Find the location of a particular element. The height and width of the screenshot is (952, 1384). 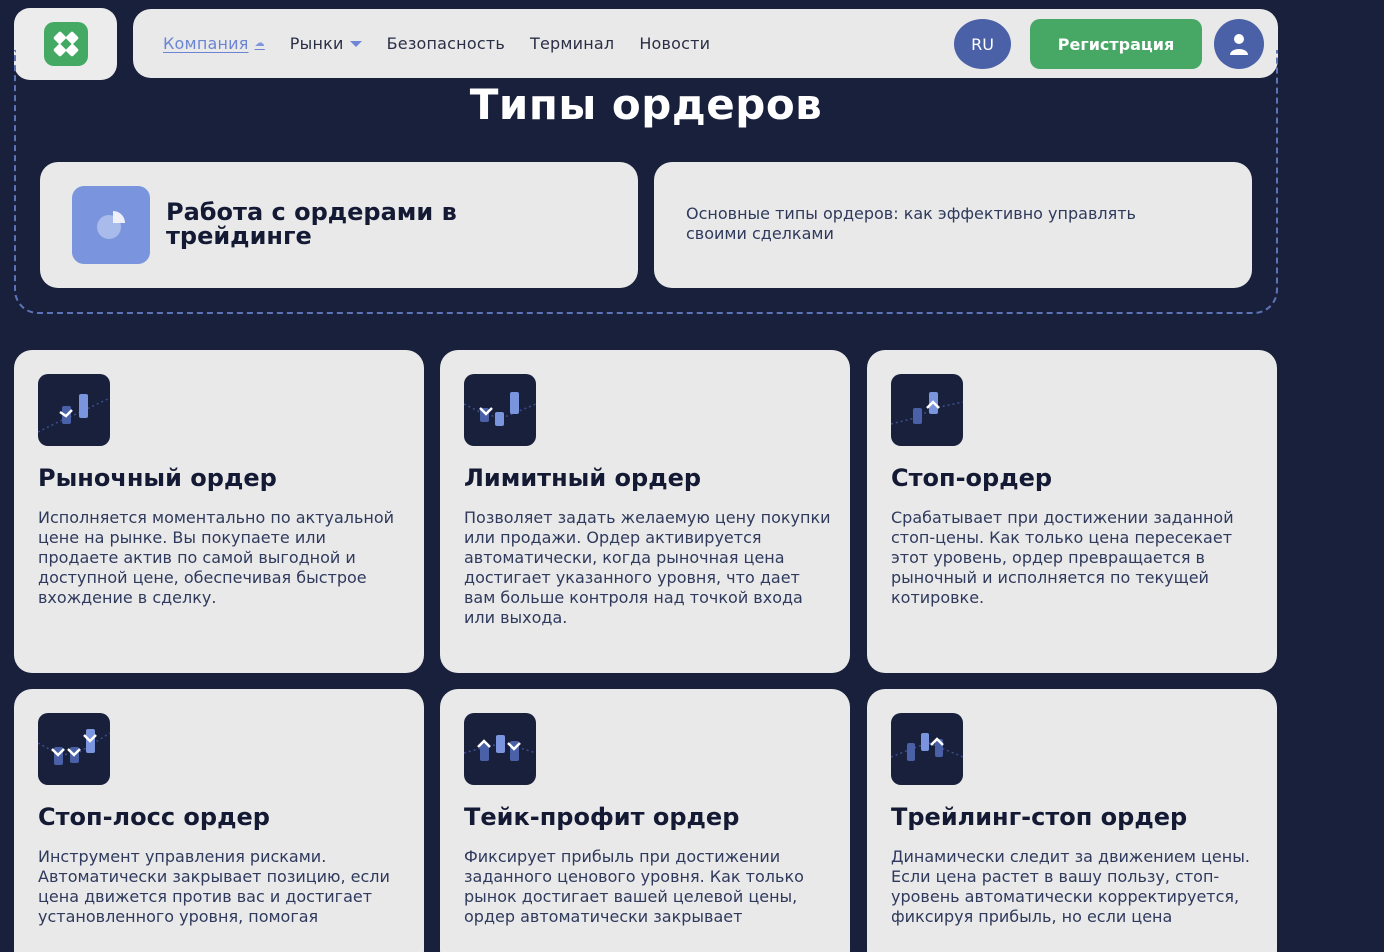

order-card-title: Трейлинг-стоп ордер is located at coordinates (1039, 817).